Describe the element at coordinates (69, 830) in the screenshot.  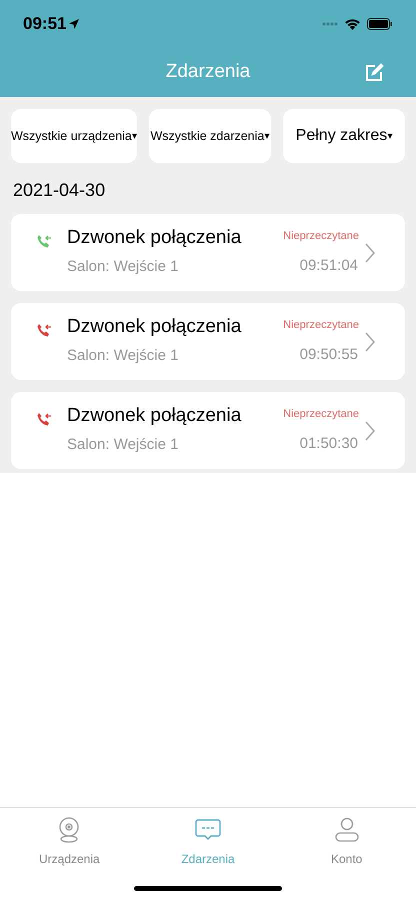
I see `camera-icon` at that location.